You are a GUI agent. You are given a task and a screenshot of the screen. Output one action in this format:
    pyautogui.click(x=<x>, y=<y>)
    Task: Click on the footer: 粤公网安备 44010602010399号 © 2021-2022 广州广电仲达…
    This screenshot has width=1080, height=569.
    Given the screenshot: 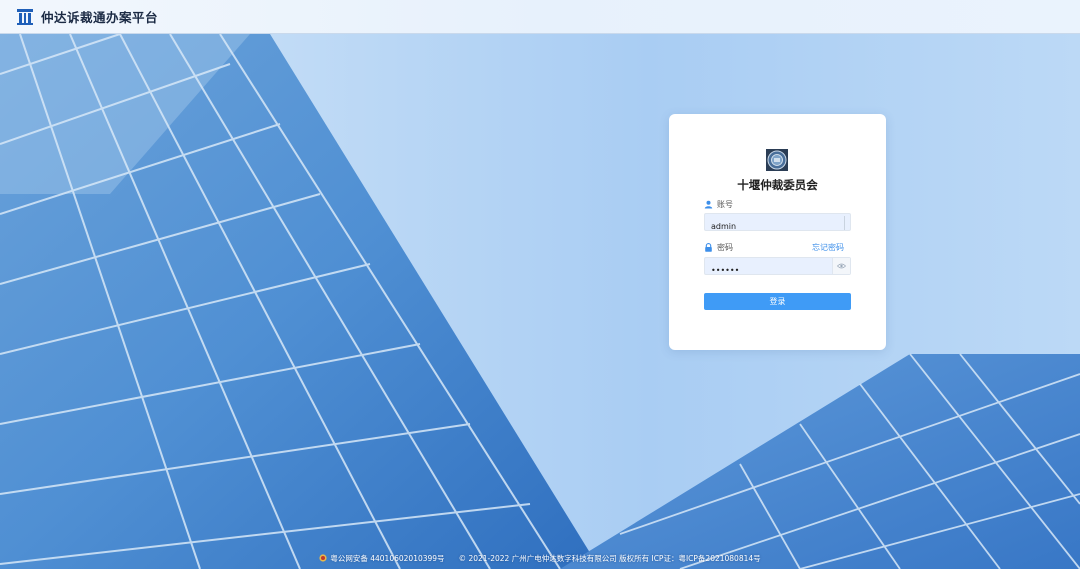 What is the action you would take?
    pyautogui.click(x=540, y=558)
    